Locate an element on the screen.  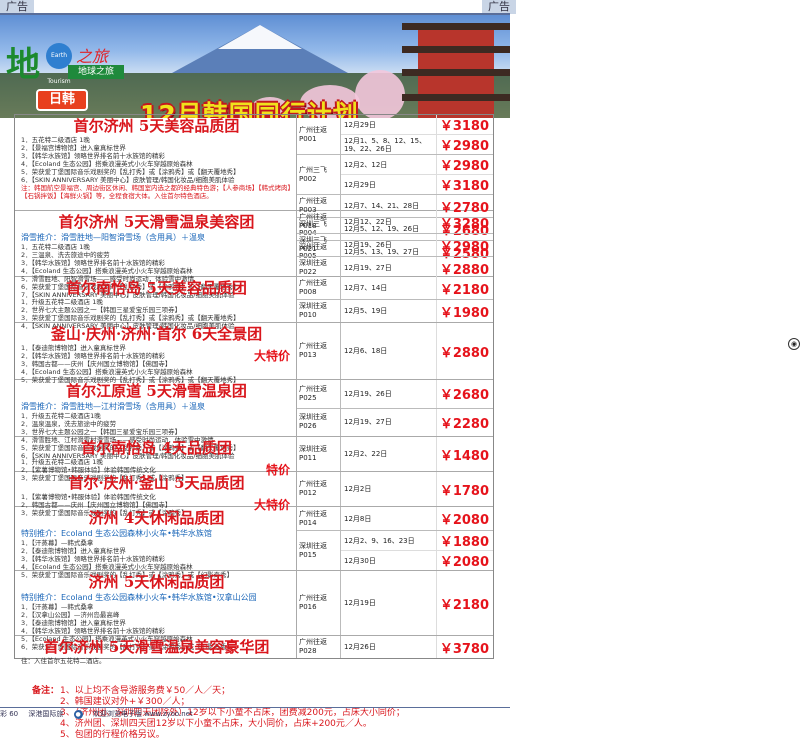
departures: 深圳往返 P011 12月2、22日 ￥1480 is located at coordinates (395, 454).